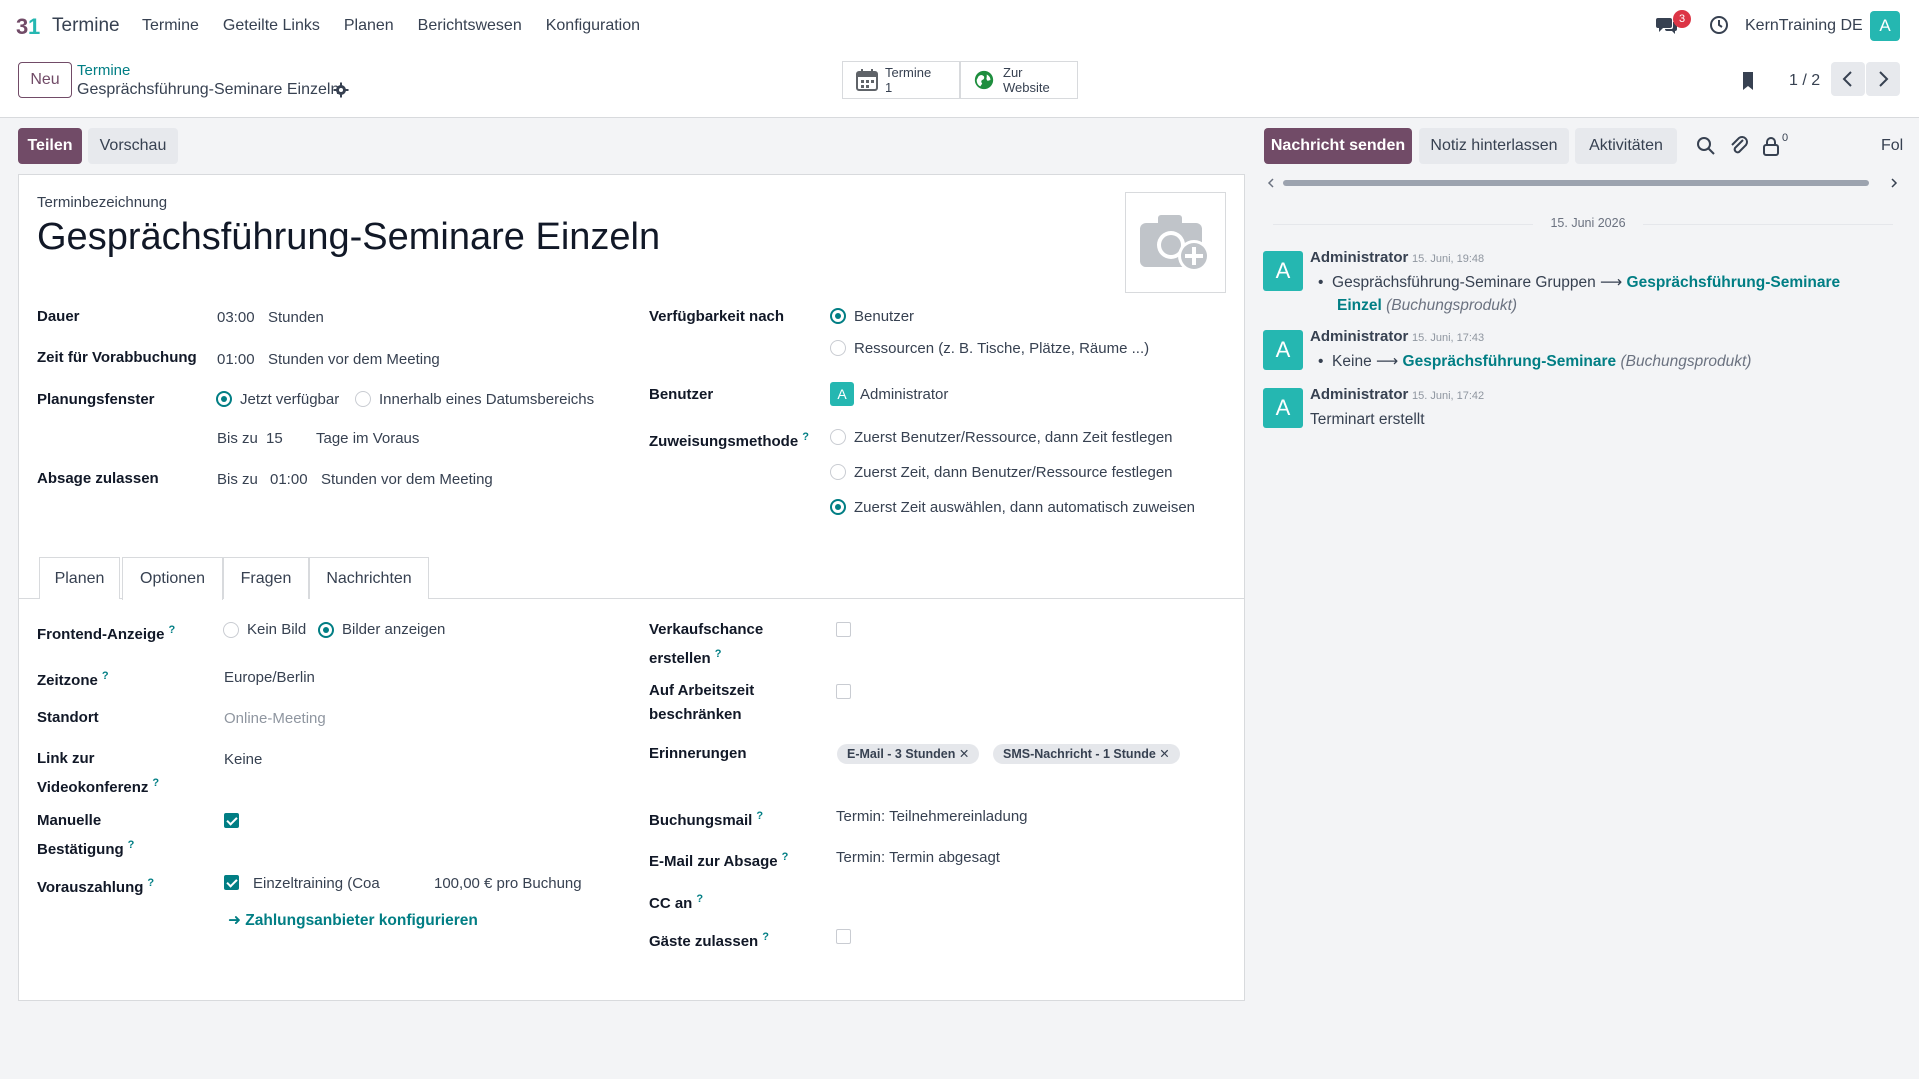 The height and width of the screenshot is (1079, 1919). I want to click on scroll-right-icon, so click(1894, 183).